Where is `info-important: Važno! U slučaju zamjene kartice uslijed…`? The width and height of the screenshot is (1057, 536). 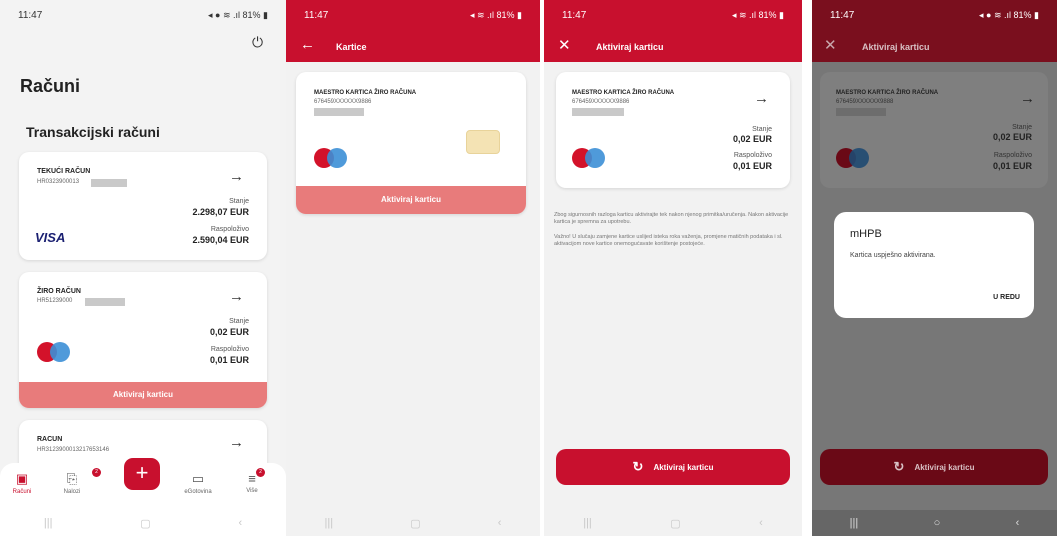
info-important: Važno! U slučaju zamjene kartice uslijed… is located at coordinates (668, 240).